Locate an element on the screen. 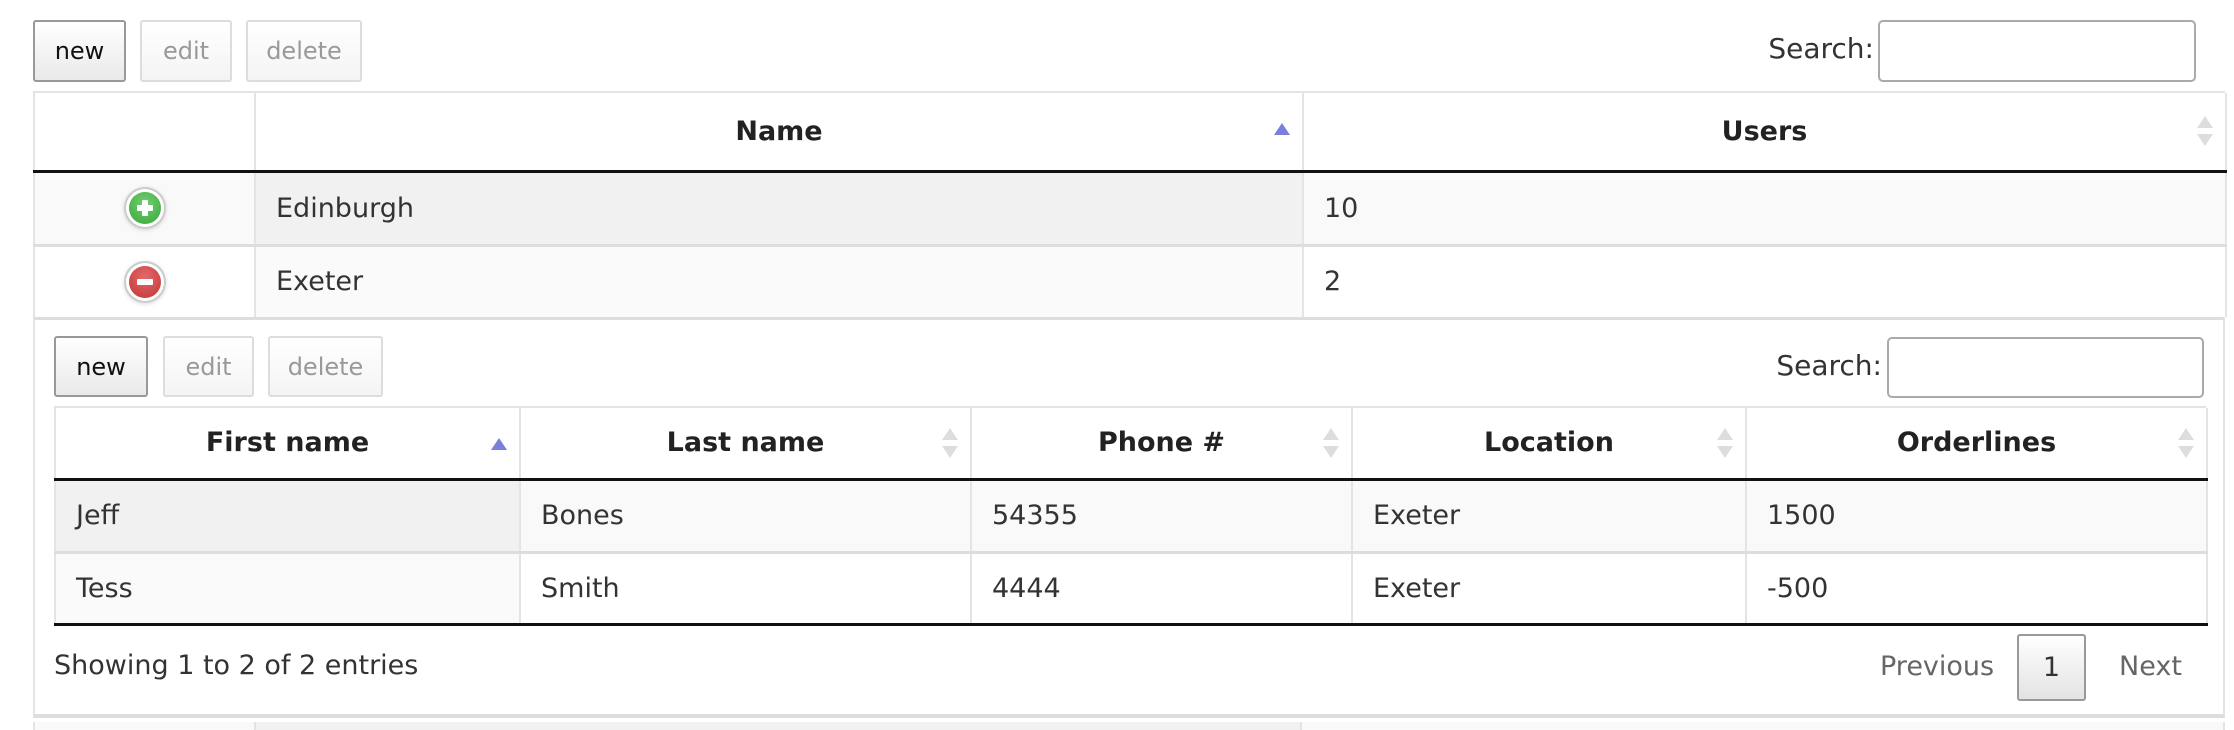 The height and width of the screenshot is (730, 2234). table-row: Exeter 2 is located at coordinates (1130, 280).